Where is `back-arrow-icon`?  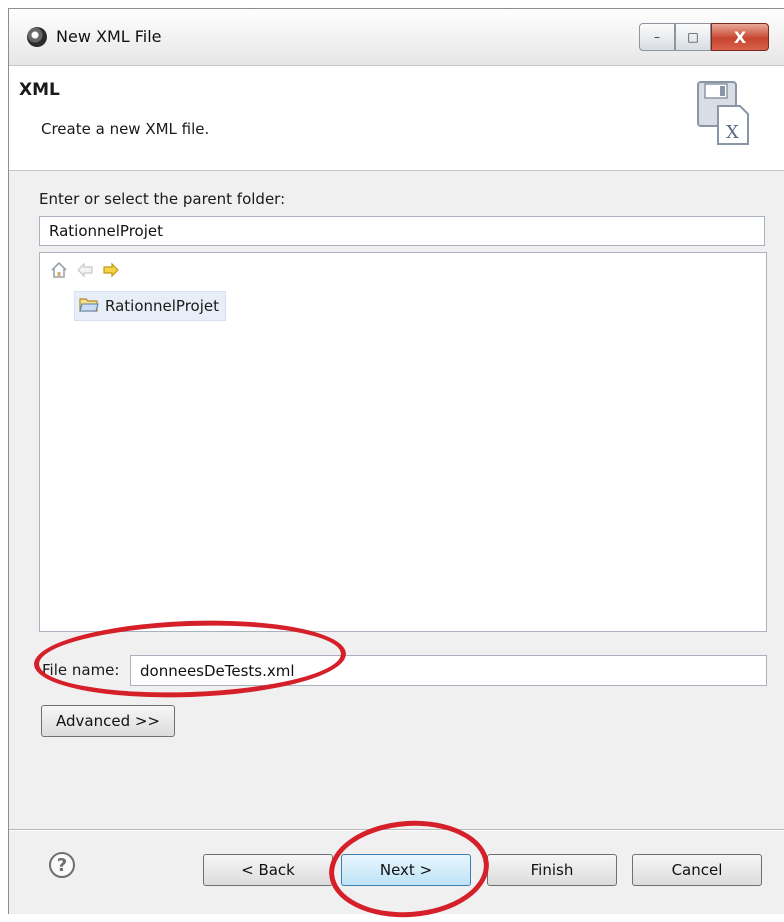
back-arrow-icon is located at coordinates (85, 270).